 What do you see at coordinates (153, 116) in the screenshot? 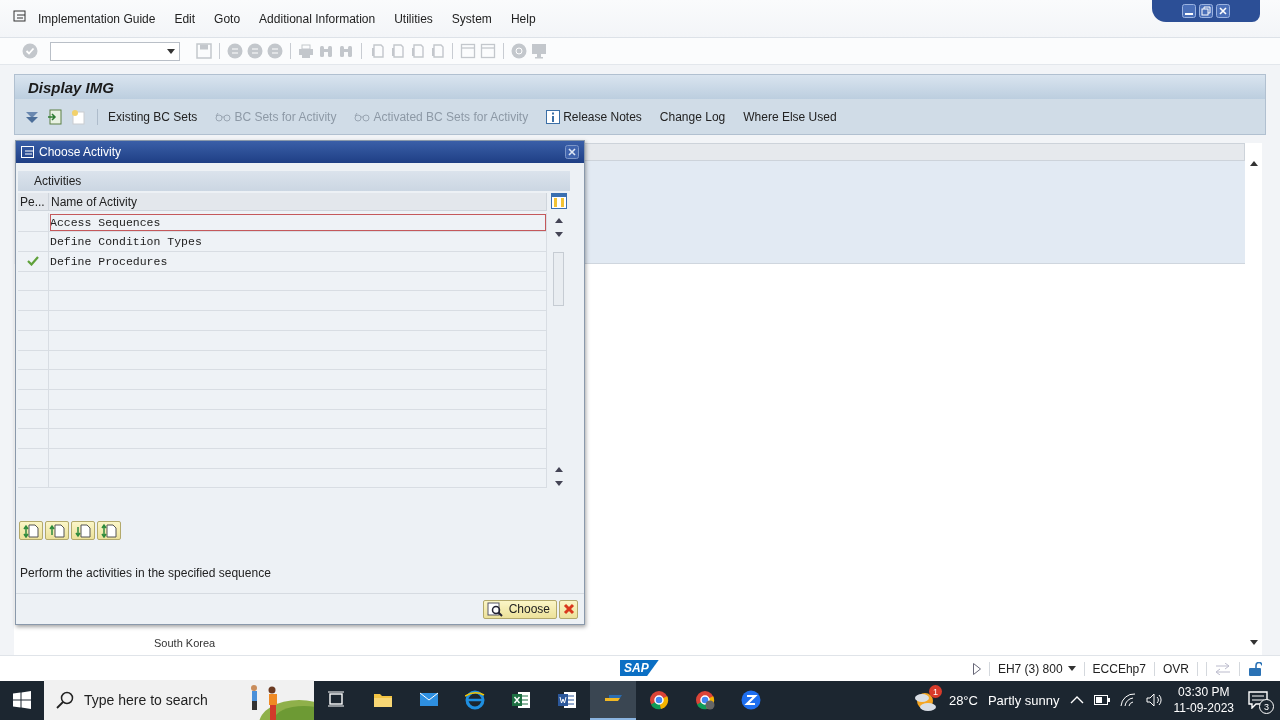
I see `toolbar-button: Existing BC Sets` at bounding box center [153, 116].